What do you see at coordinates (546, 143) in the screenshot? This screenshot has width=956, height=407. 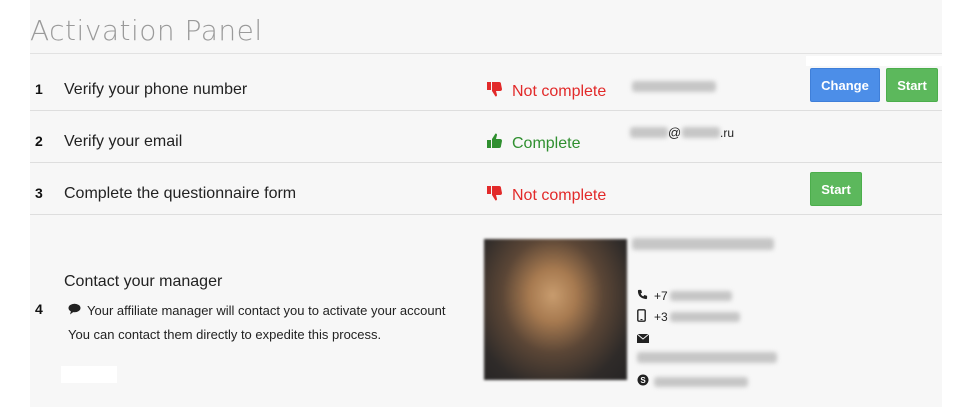 I see `status-text: Complete` at bounding box center [546, 143].